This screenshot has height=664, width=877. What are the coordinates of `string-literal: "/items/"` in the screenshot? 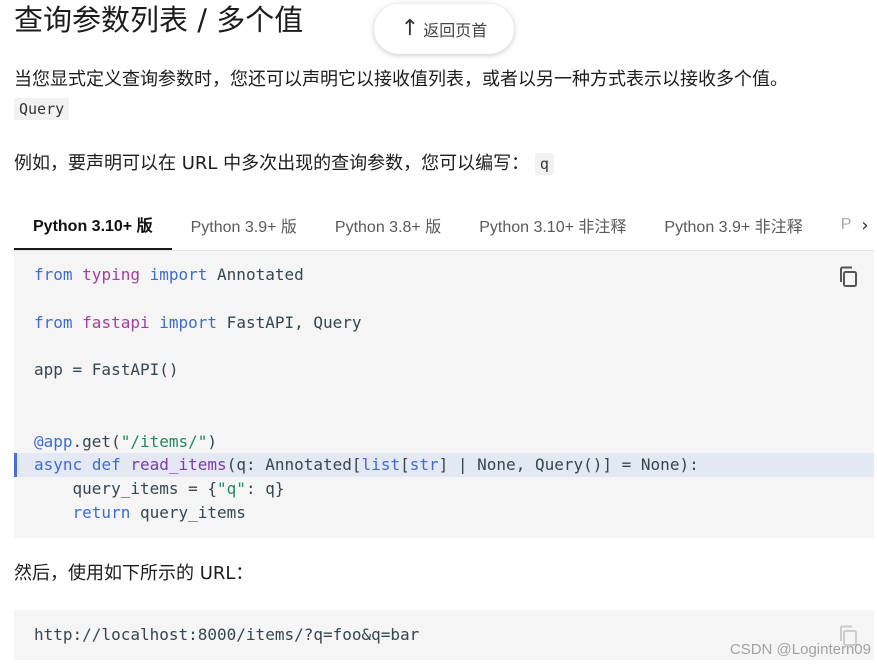 It's located at (164, 441).